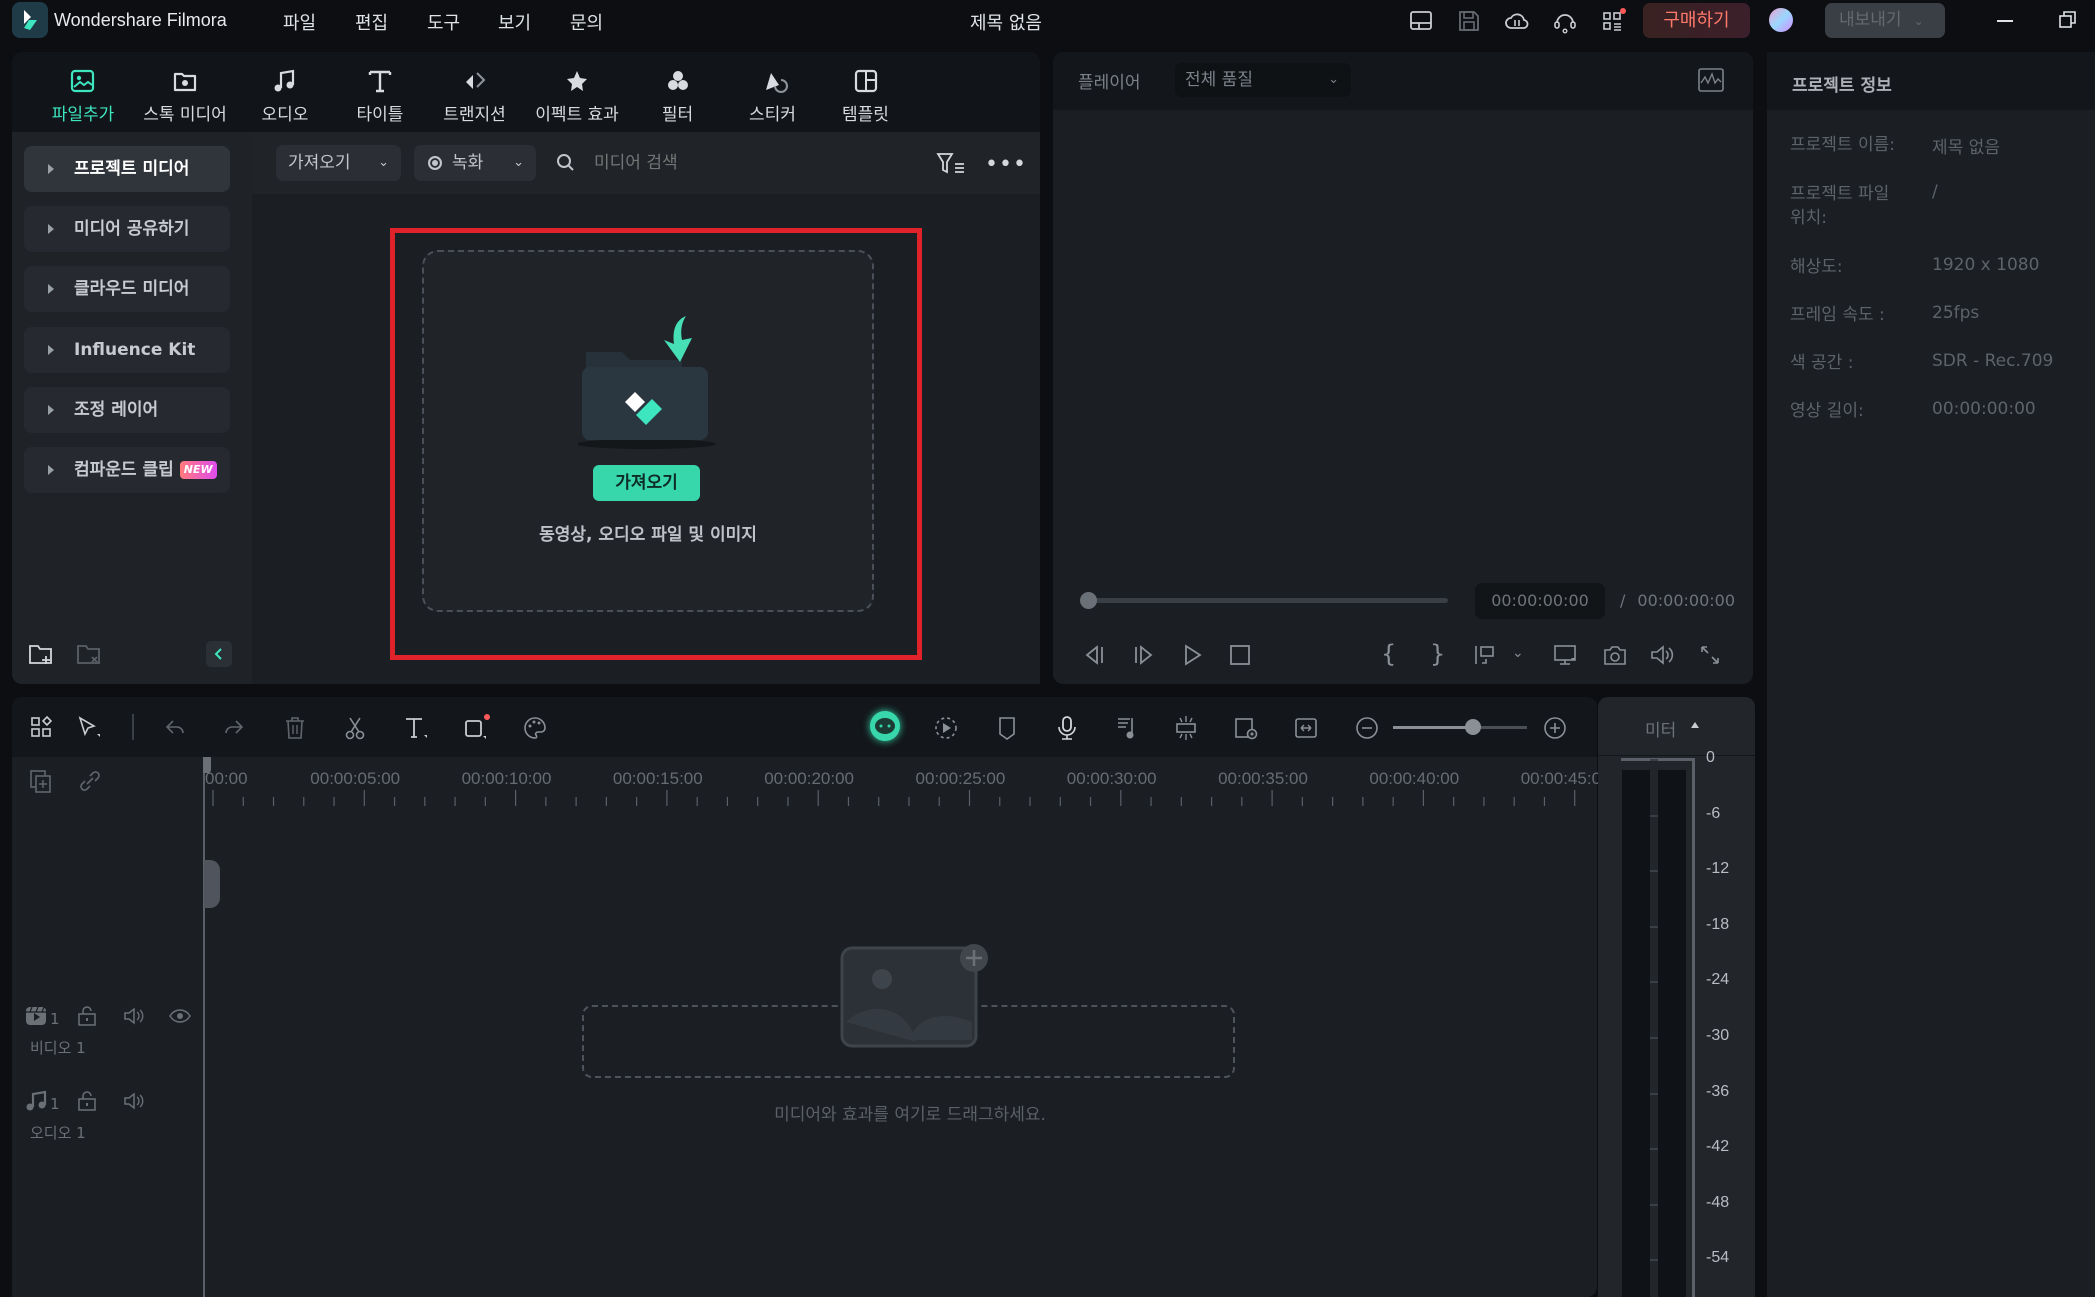 This screenshot has width=2095, height=1297. Describe the element at coordinates (1615, 655) in the screenshot. I see `snapshot-camera-icon` at that location.